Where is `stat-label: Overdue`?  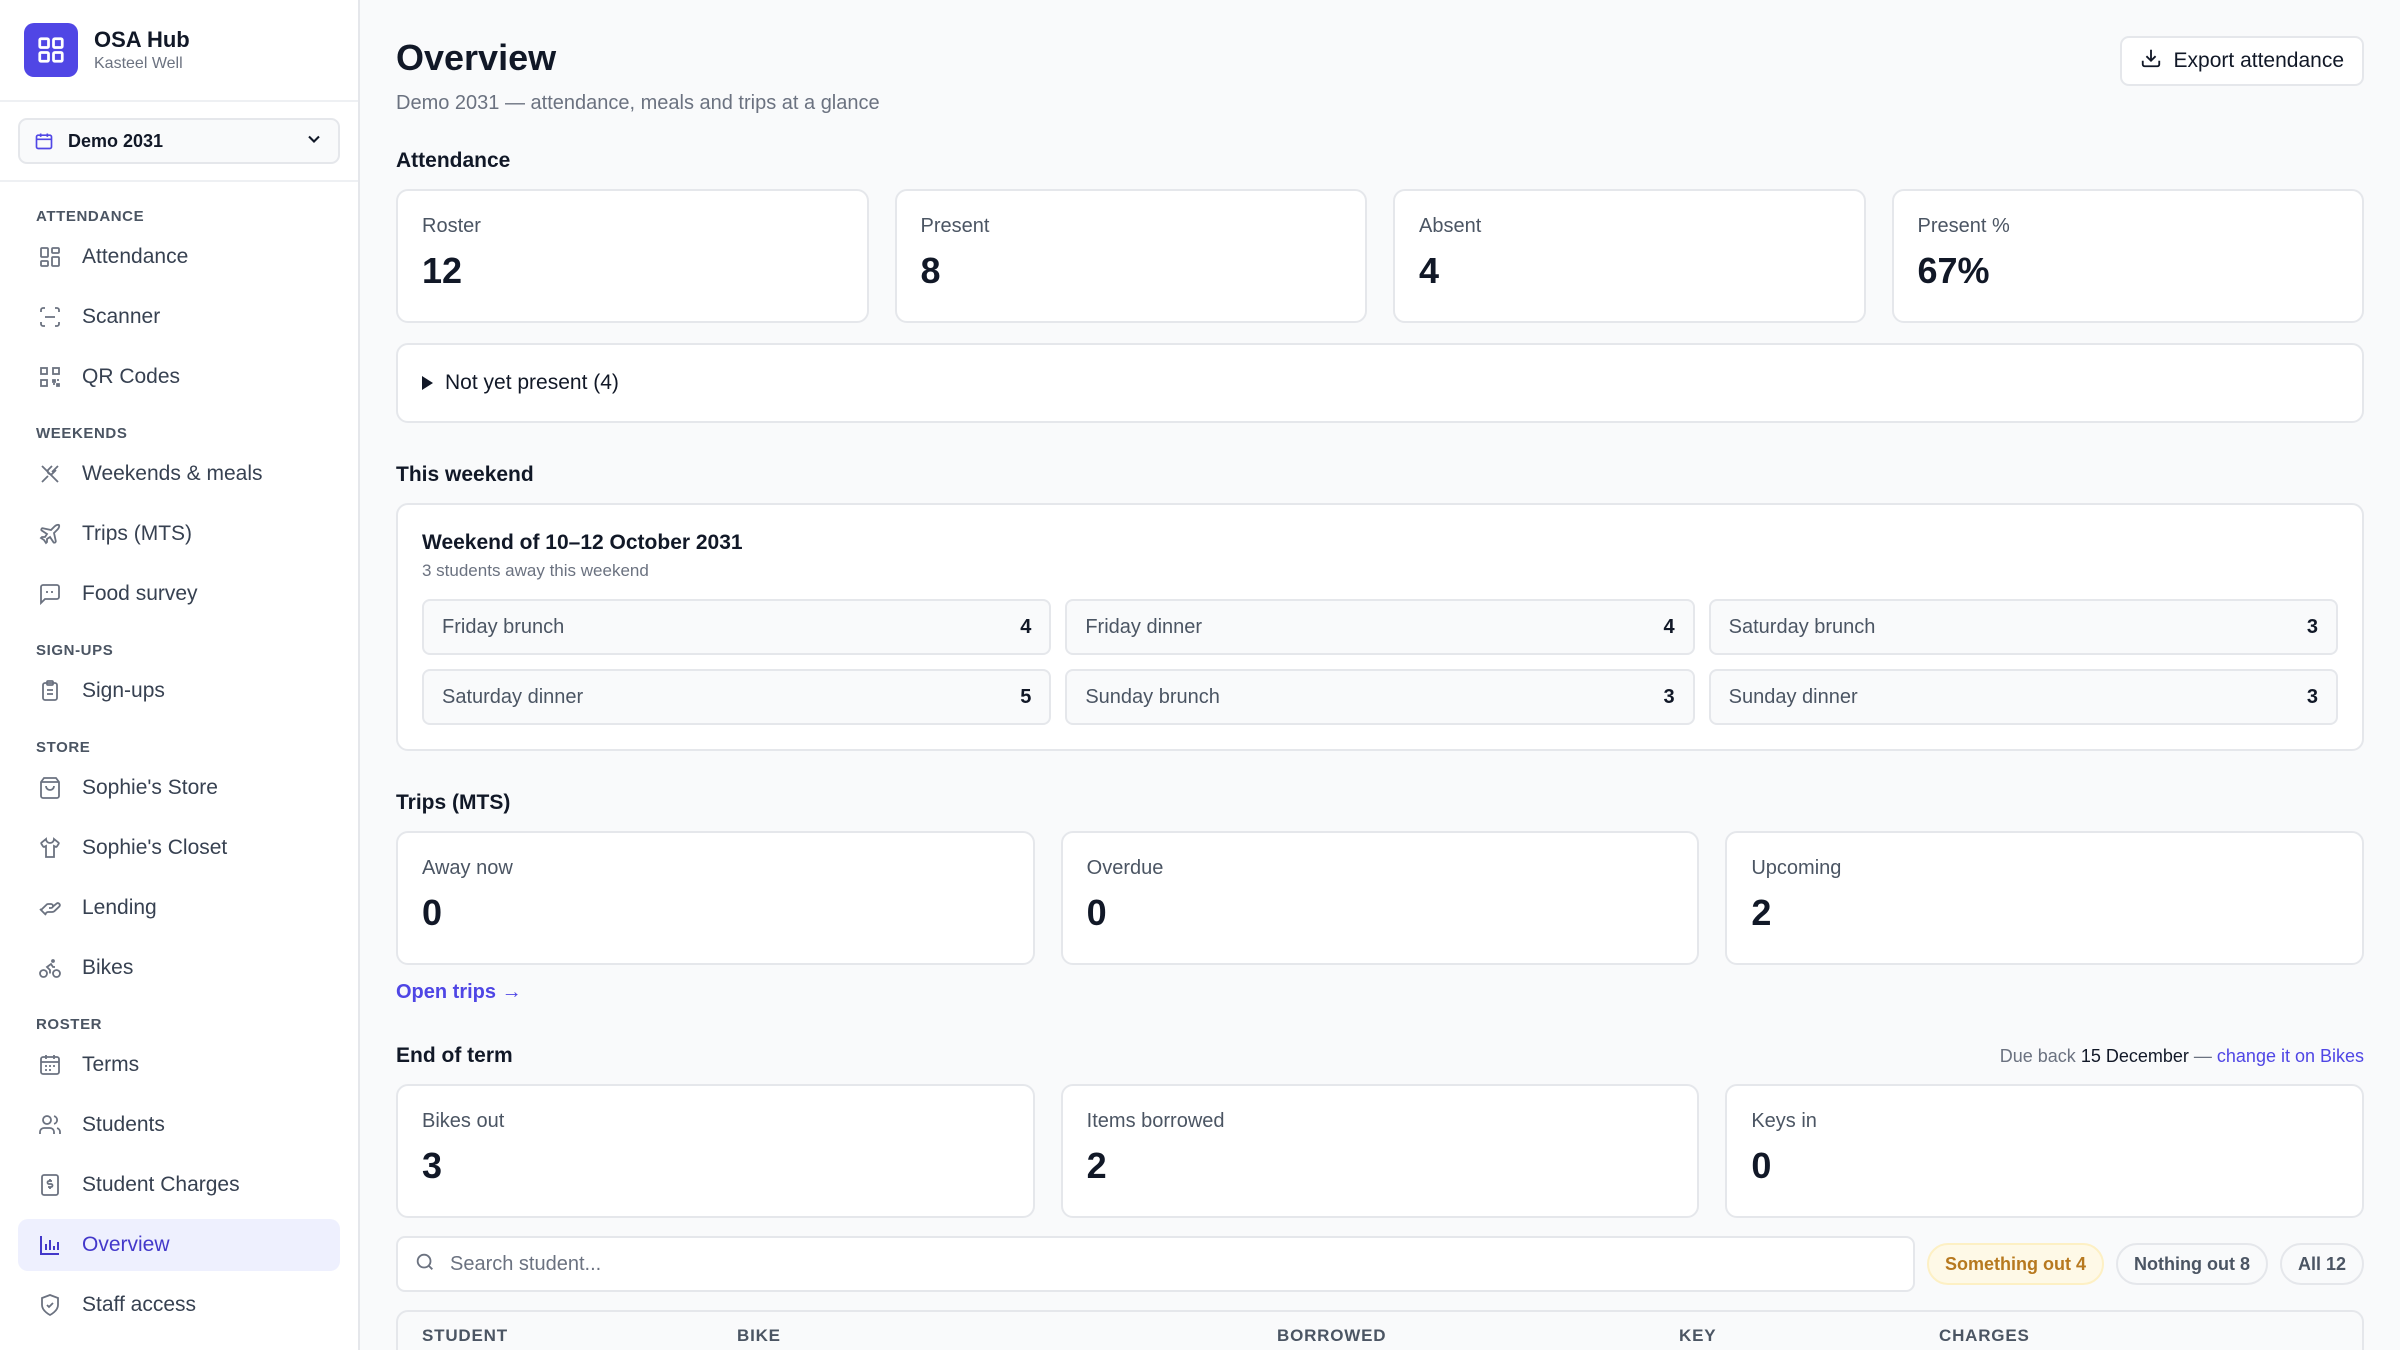 stat-label: Overdue is located at coordinates (1125, 868).